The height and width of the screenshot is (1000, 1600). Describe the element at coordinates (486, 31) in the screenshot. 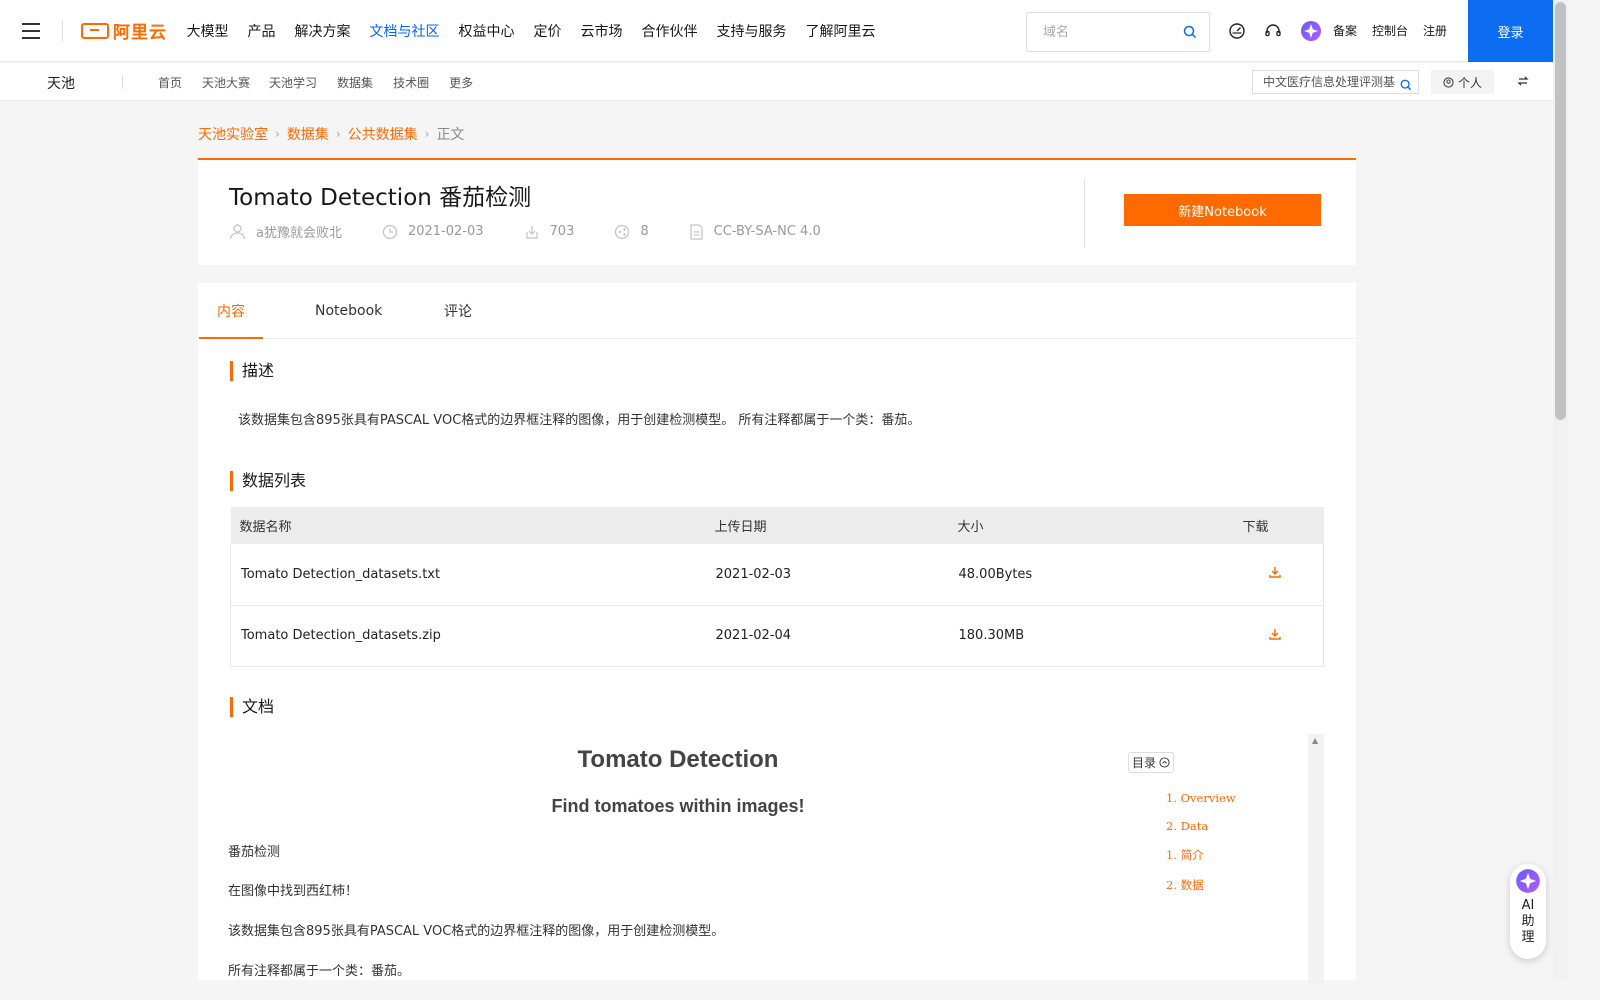

I see `menu-item-benefits: 权益中心` at that location.